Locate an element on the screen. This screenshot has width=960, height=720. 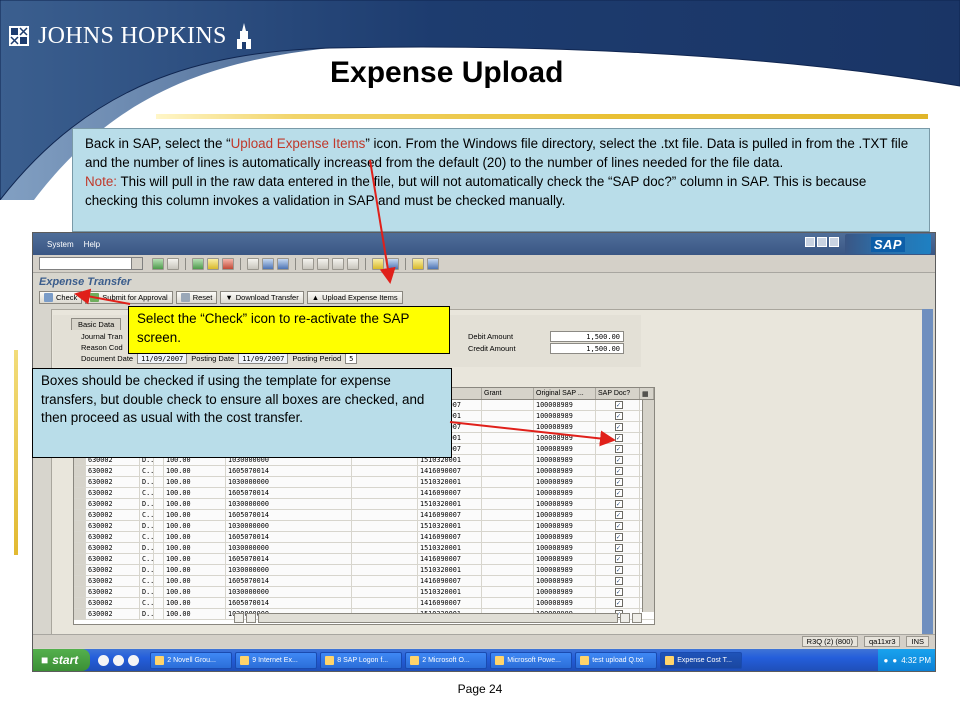
cancel-icon is located at coordinates (228, 263).